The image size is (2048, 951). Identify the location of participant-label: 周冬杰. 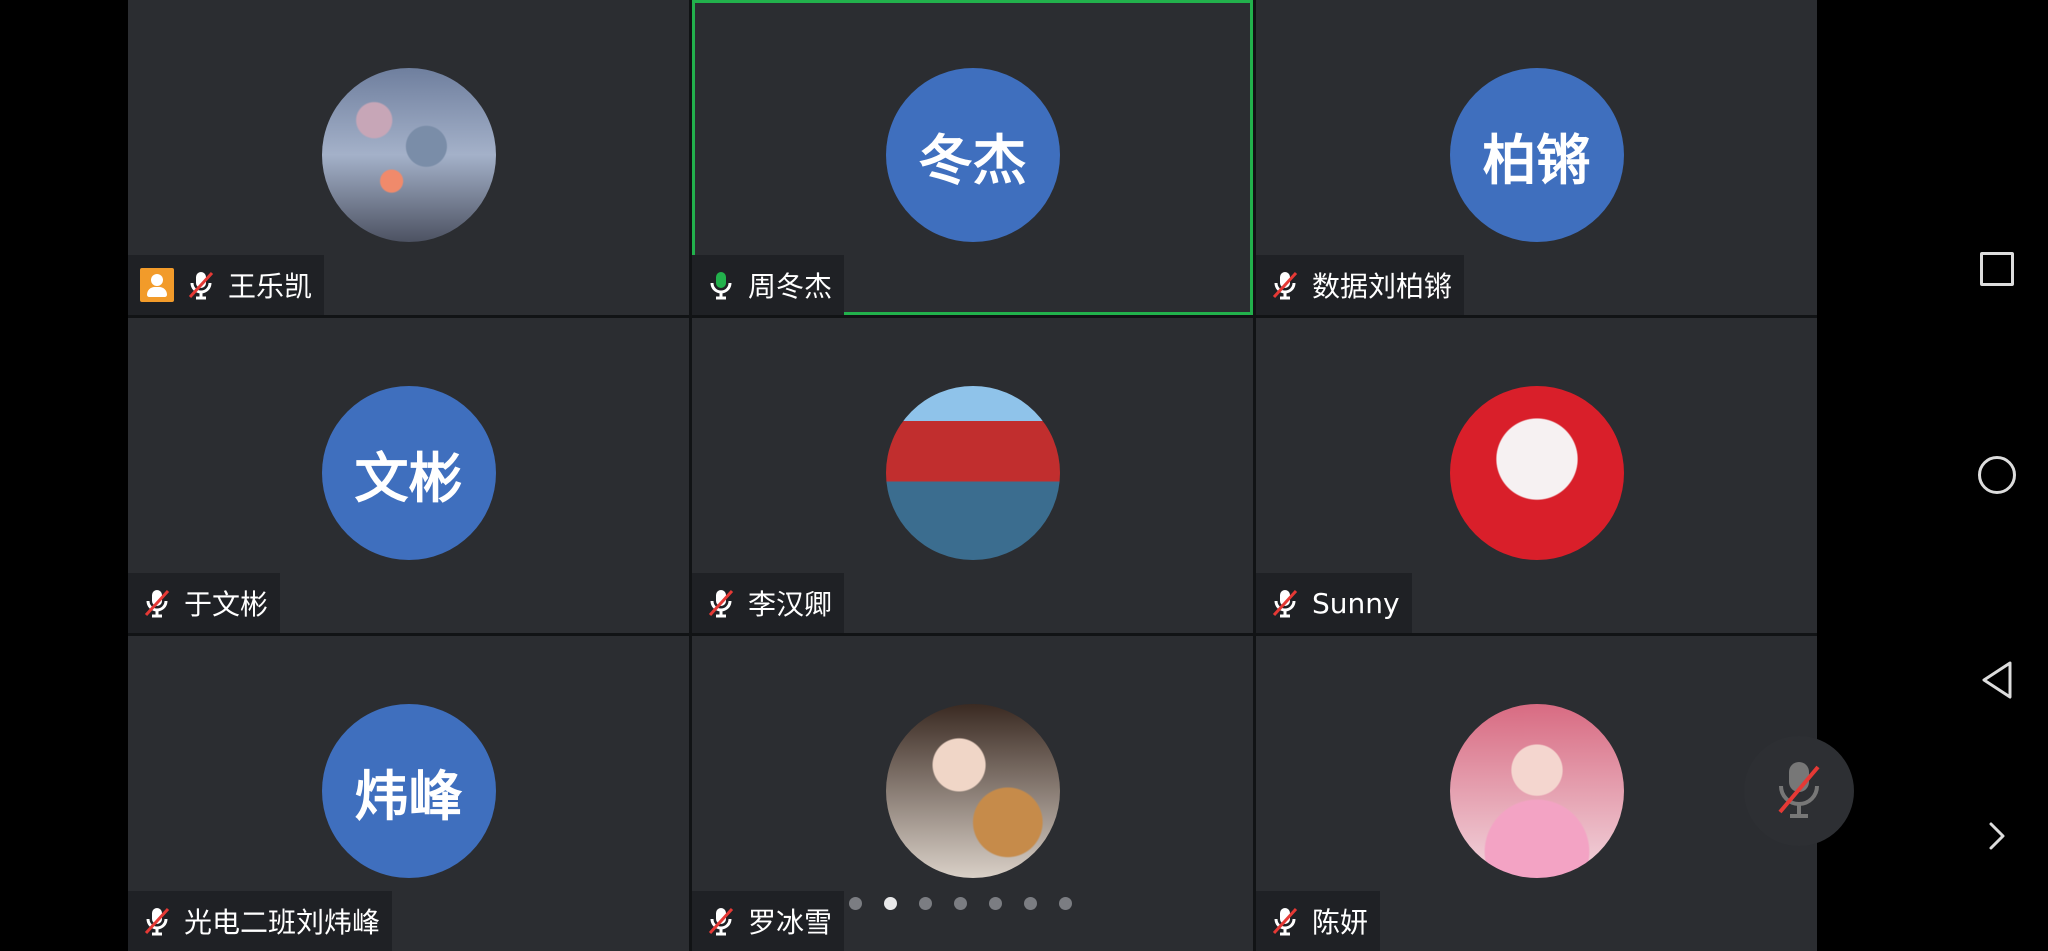
(768, 285).